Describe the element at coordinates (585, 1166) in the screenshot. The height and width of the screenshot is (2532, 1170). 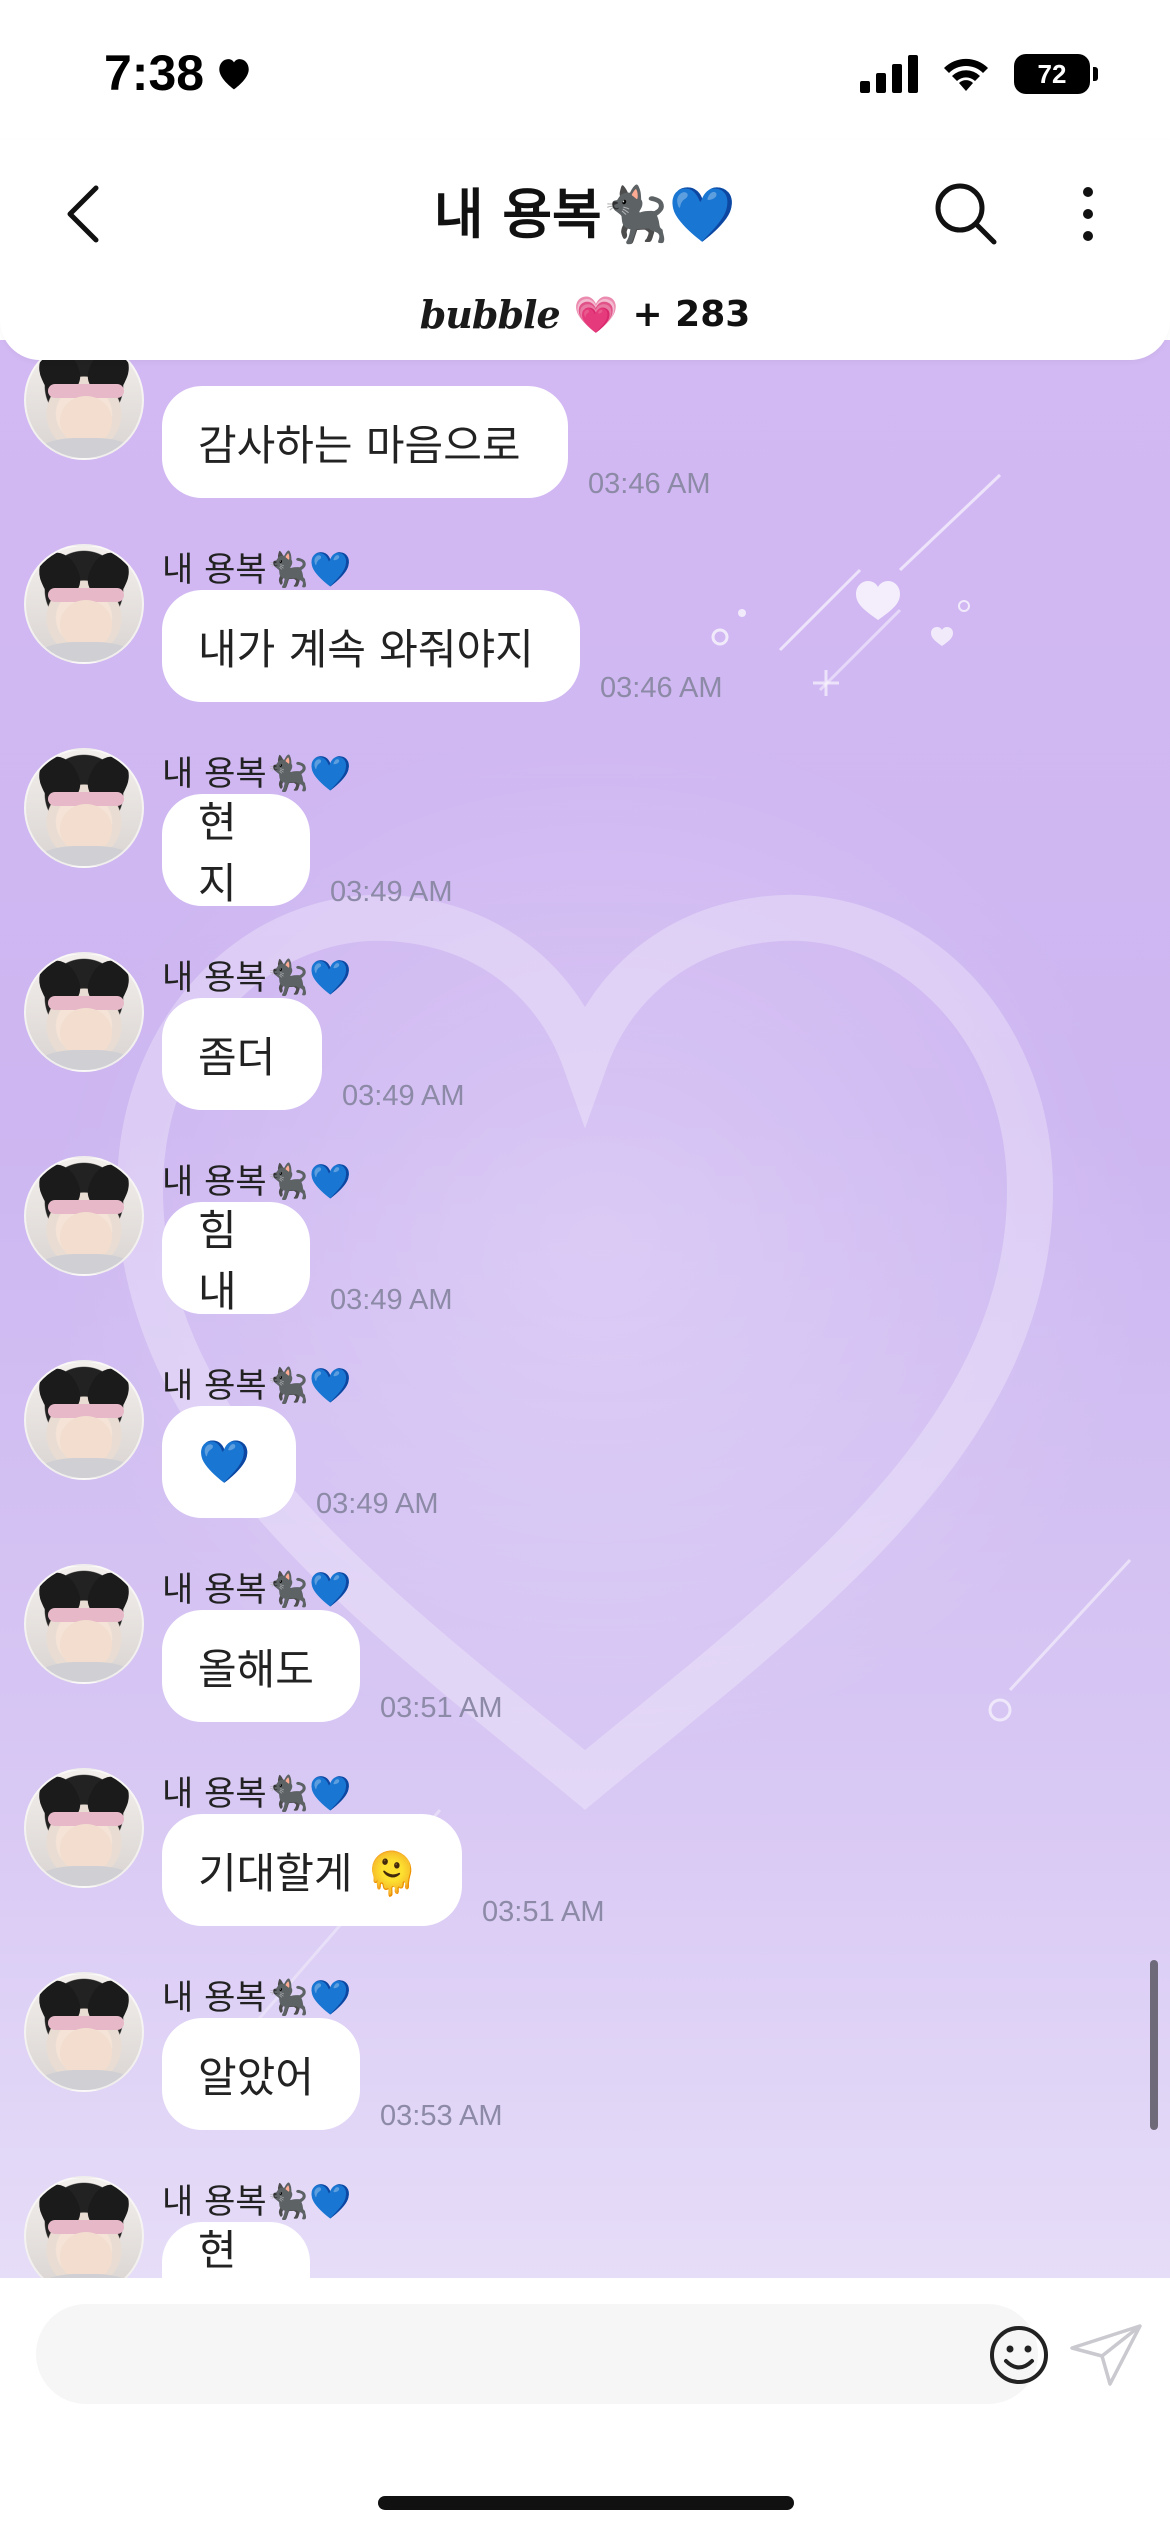
I see `message-row: 내 용복🐈‍⬛💙 힘내 03:49 AM` at that location.